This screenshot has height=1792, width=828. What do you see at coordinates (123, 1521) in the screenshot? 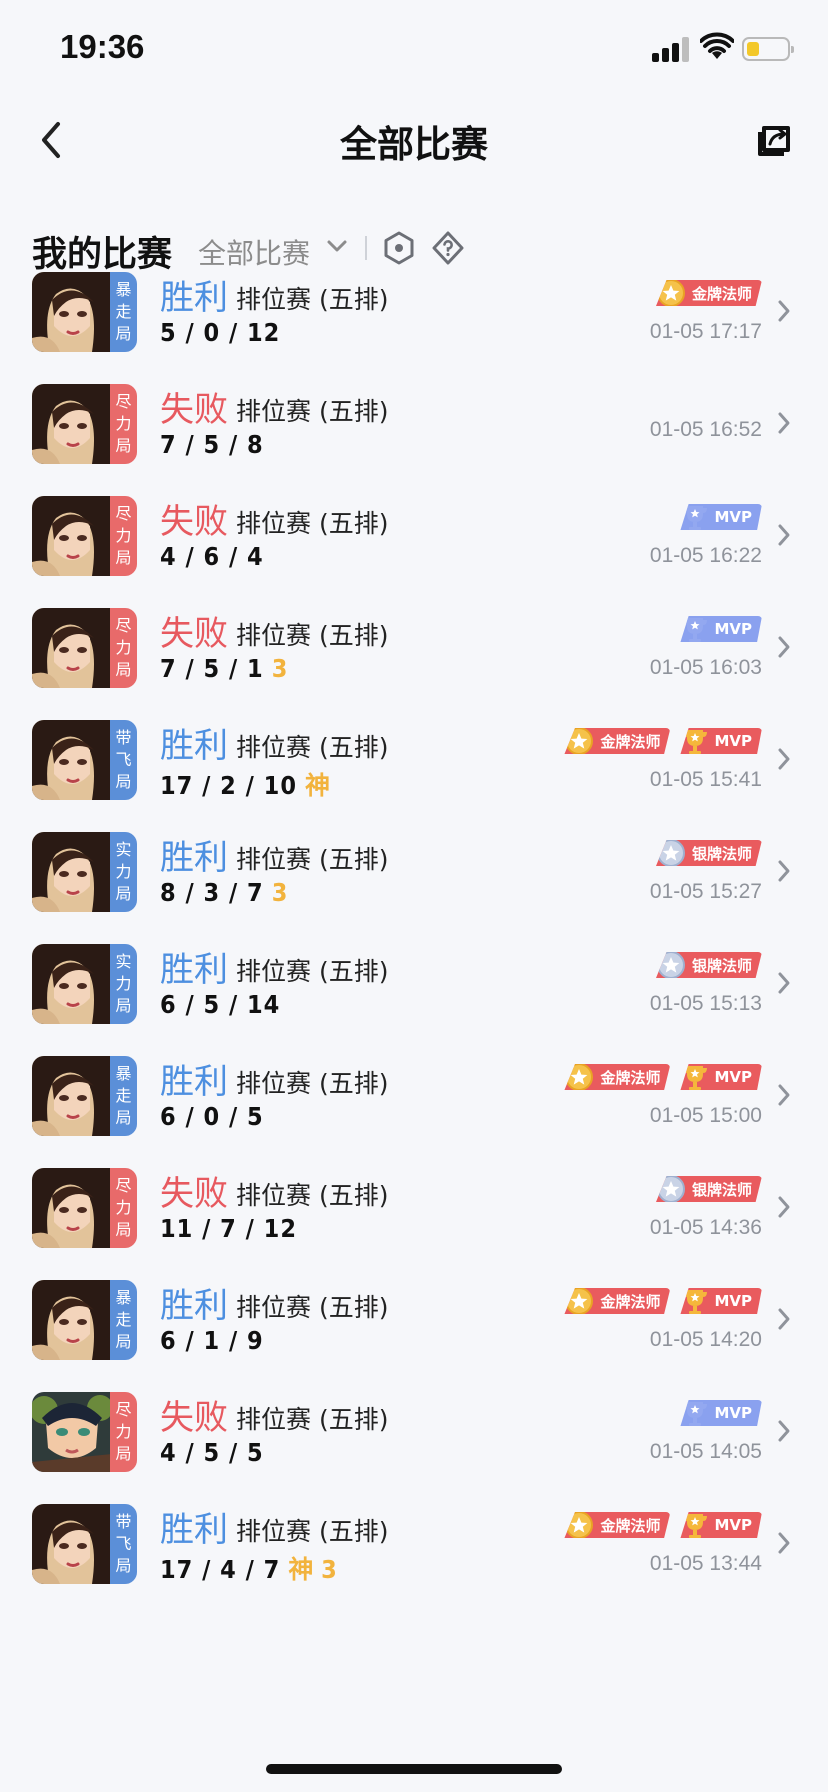
I see `match-tag-char: 带` at bounding box center [123, 1521].